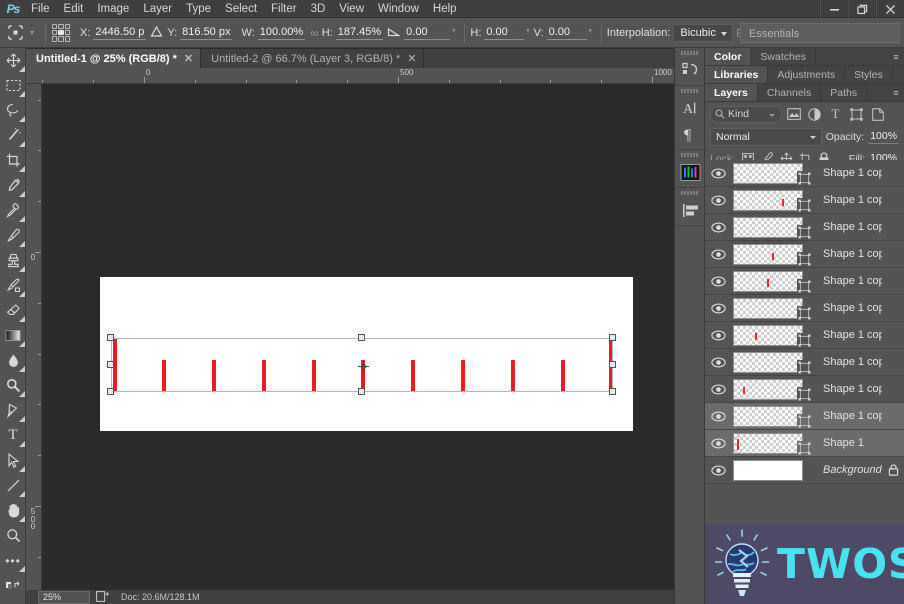 The width and height of the screenshot is (904, 604). I want to click on layer-row: Shape 1 copy 10, so click(804, 173).